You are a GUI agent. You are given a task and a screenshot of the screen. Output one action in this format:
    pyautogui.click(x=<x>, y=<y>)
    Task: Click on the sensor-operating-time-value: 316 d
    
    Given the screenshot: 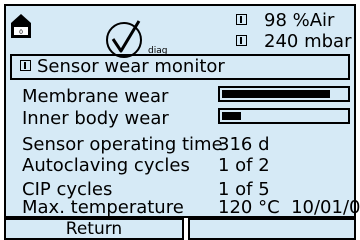 What is the action you would take?
    pyautogui.click(x=244, y=144)
    